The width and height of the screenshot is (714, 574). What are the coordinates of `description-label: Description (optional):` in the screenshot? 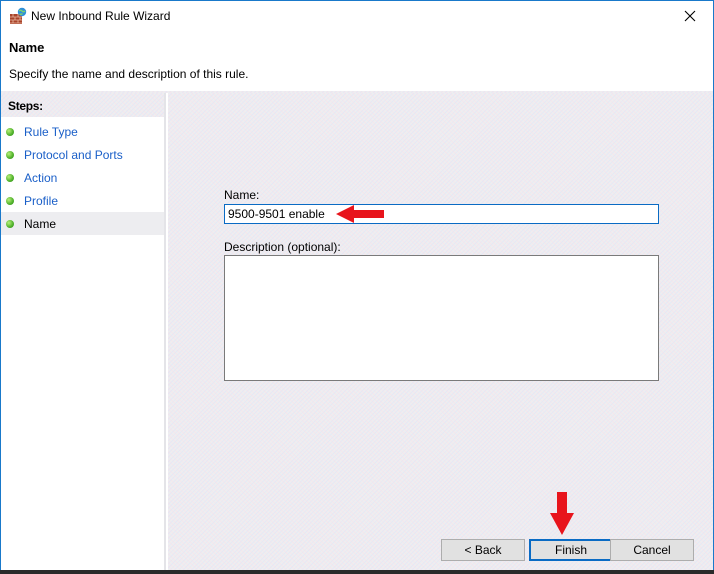 It's located at (282, 247).